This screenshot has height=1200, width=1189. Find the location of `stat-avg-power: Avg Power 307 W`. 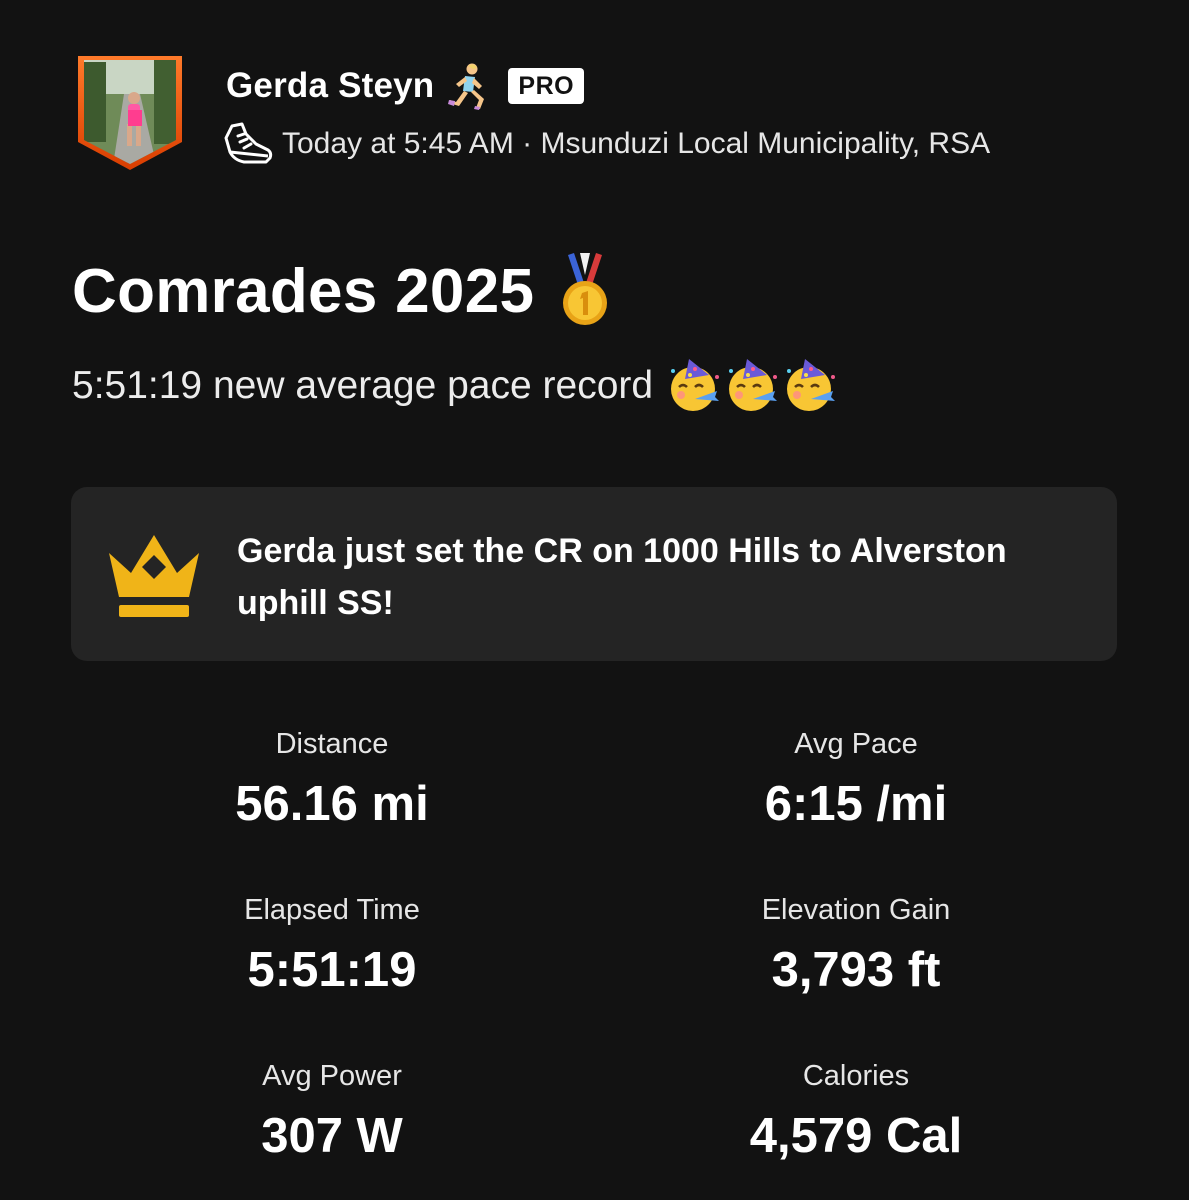

stat-avg-power: Avg Power 307 W is located at coordinates (332, 1110).